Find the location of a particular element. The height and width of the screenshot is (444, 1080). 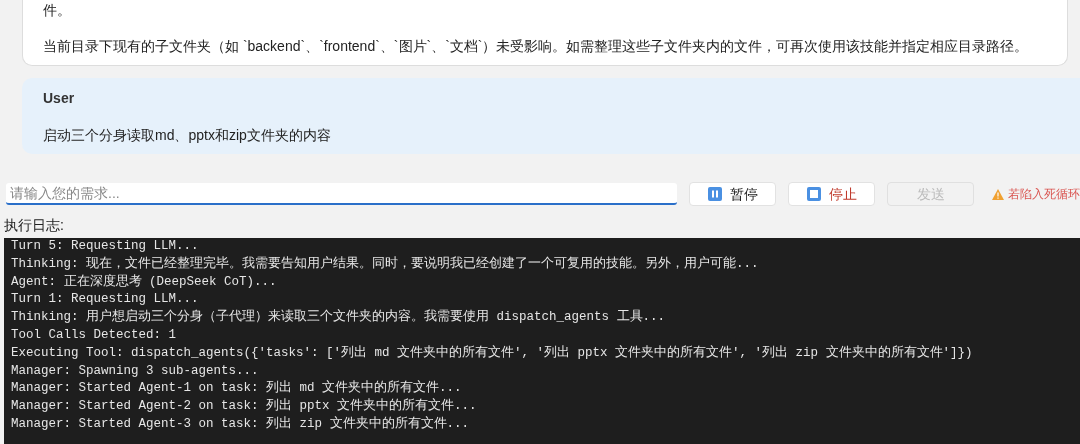

message-role: User is located at coordinates (59, 98).